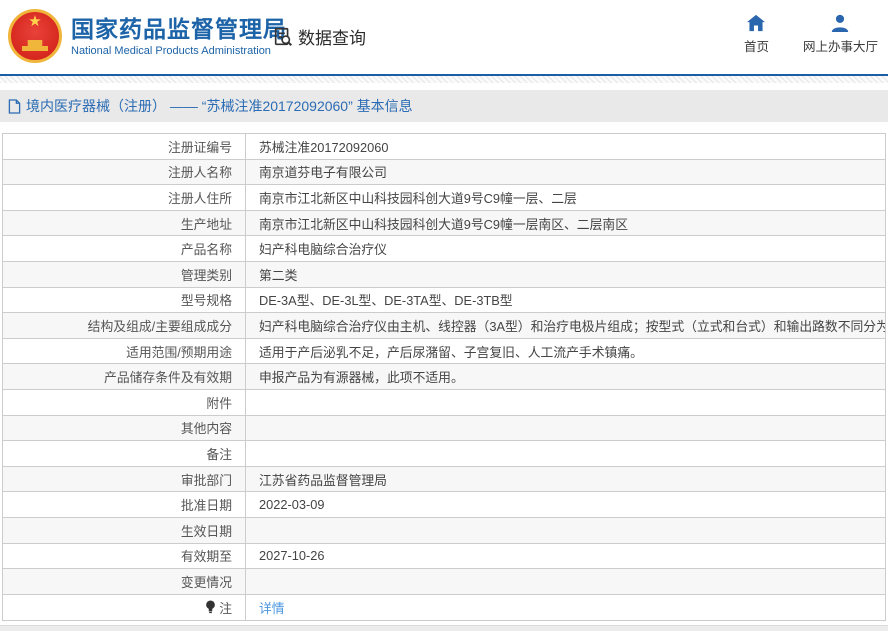 The height and width of the screenshot is (631, 888). What do you see at coordinates (840, 23) in the screenshot?
I see `user-icon` at bounding box center [840, 23].